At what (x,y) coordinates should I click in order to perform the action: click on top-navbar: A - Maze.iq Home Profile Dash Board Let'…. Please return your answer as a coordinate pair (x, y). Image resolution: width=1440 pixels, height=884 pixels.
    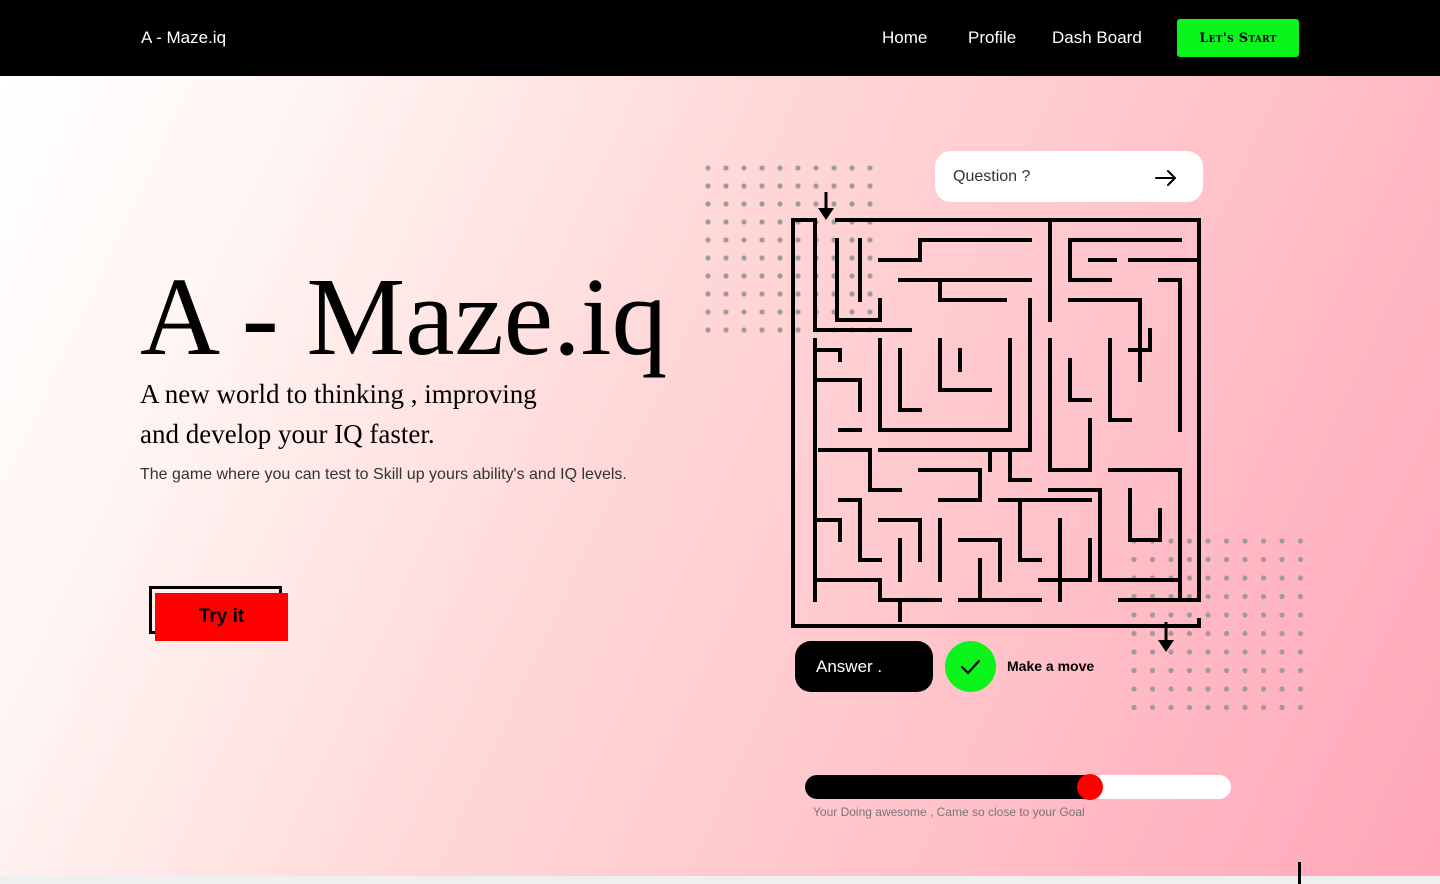
    Looking at the image, I should click on (720, 38).